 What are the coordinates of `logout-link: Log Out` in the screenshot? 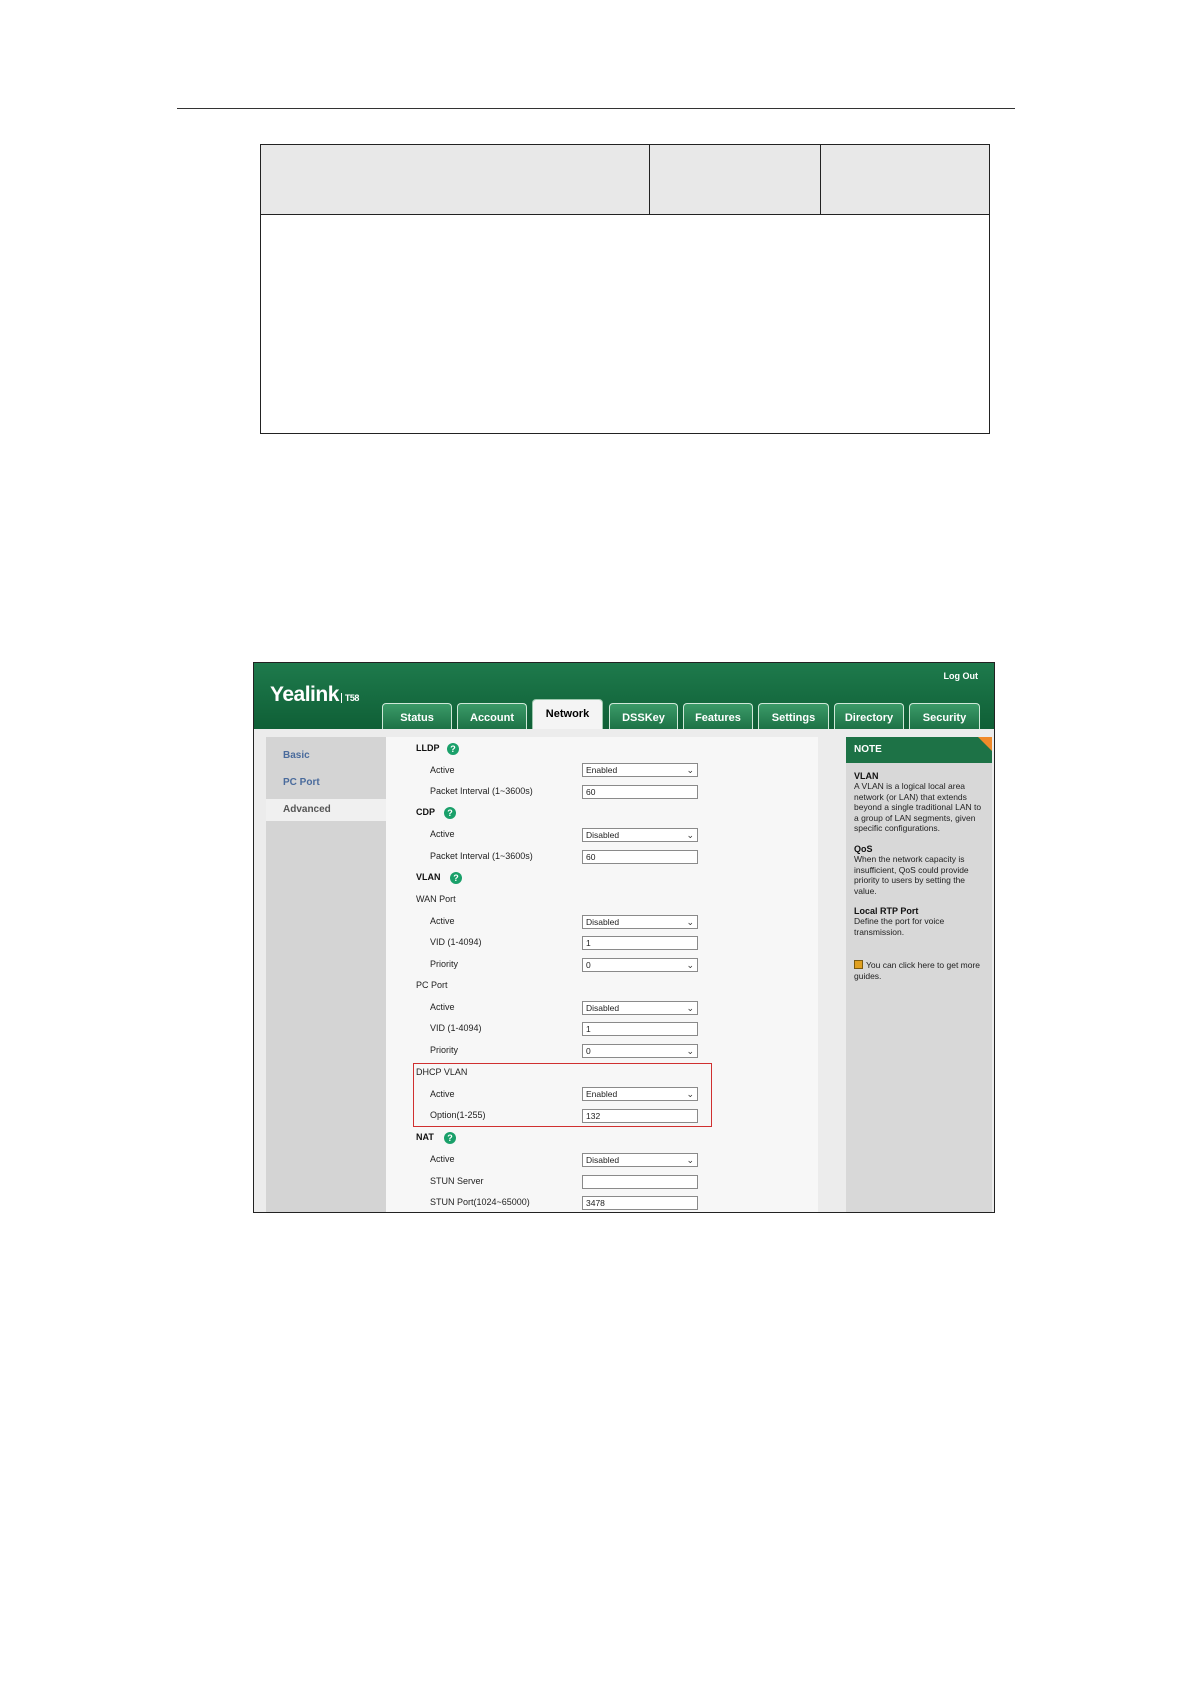 It's located at (961, 676).